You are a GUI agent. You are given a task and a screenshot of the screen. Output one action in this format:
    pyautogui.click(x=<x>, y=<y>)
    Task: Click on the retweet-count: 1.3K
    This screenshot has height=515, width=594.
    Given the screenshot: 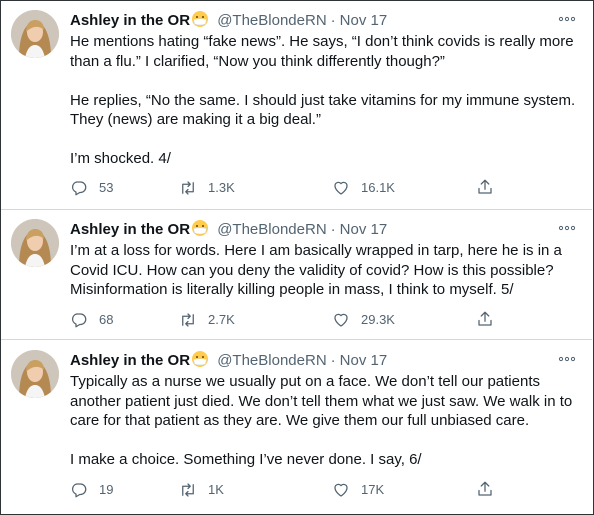 What is the action you would take?
    pyautogui.click(x=221, y=187)
    